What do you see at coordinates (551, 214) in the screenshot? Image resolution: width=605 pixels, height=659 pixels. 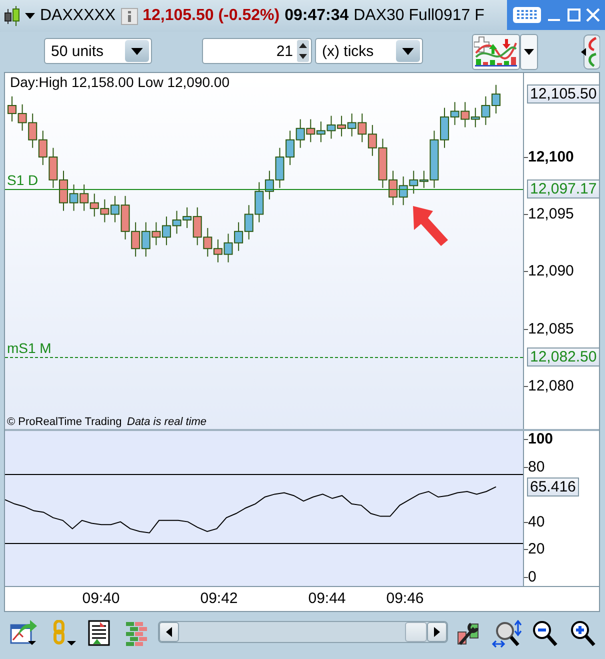 I see `price-tick: 12,095` at bounding box center [551, 214].